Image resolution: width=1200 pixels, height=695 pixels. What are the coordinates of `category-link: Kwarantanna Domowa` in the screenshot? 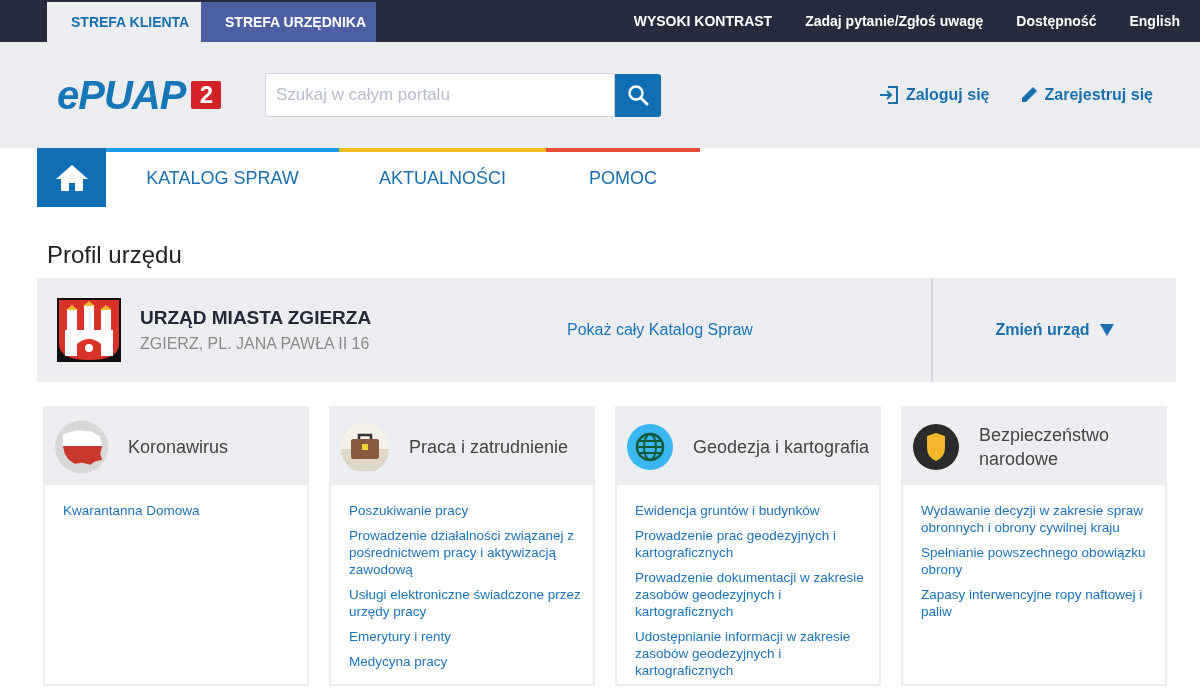 It's located at (180, 510).